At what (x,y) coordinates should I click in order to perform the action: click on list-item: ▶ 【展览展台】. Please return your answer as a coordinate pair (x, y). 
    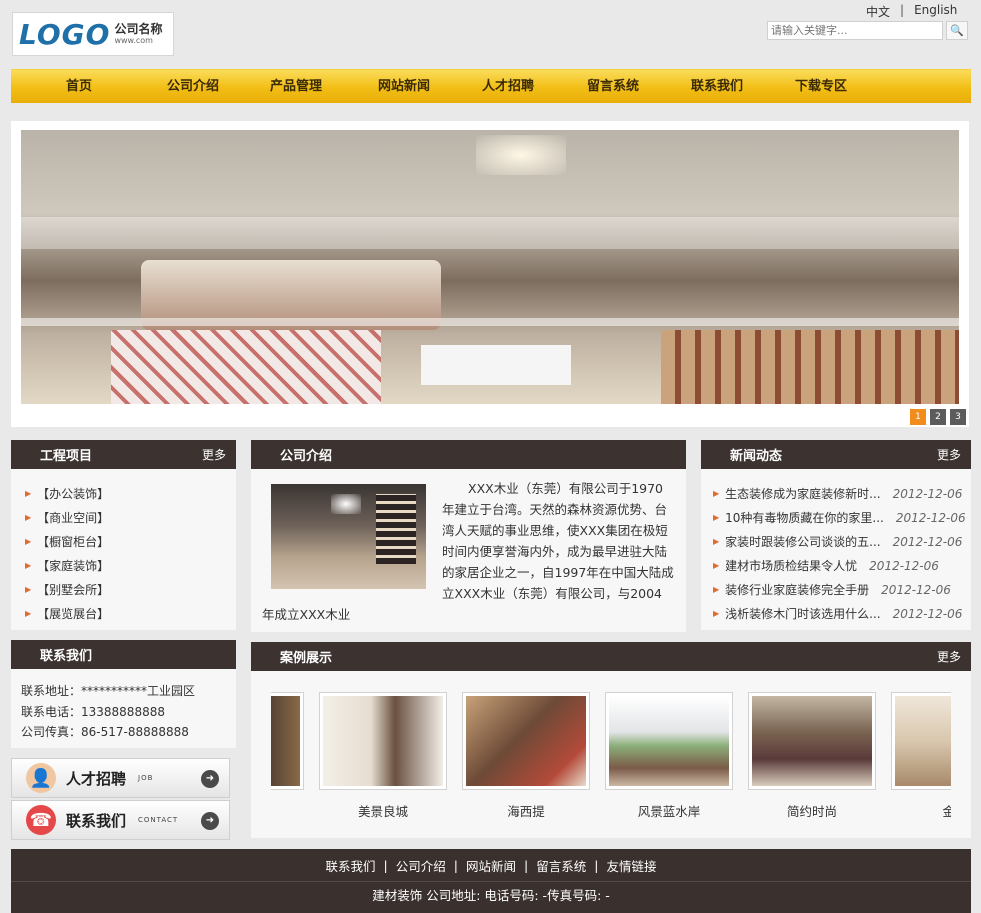
    Looking at the image, I should click on (130, 614).